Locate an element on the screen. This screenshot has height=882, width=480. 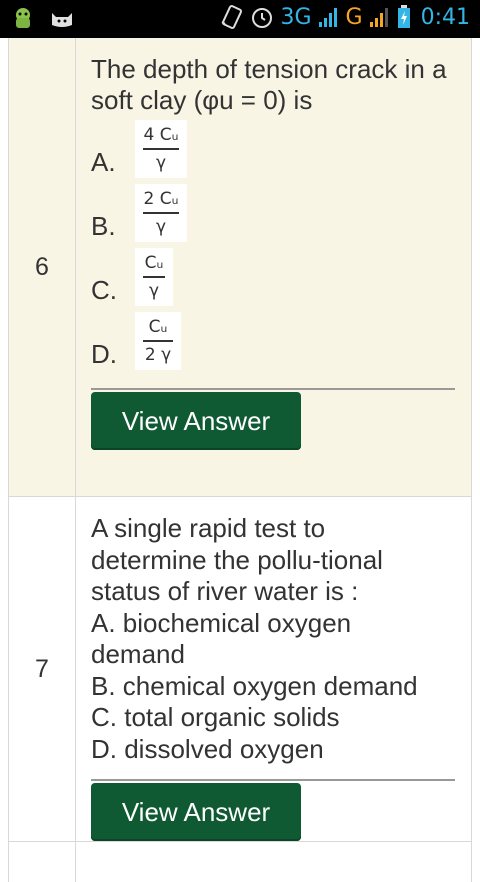
option-label: C. is located at coordinates (104, 290).